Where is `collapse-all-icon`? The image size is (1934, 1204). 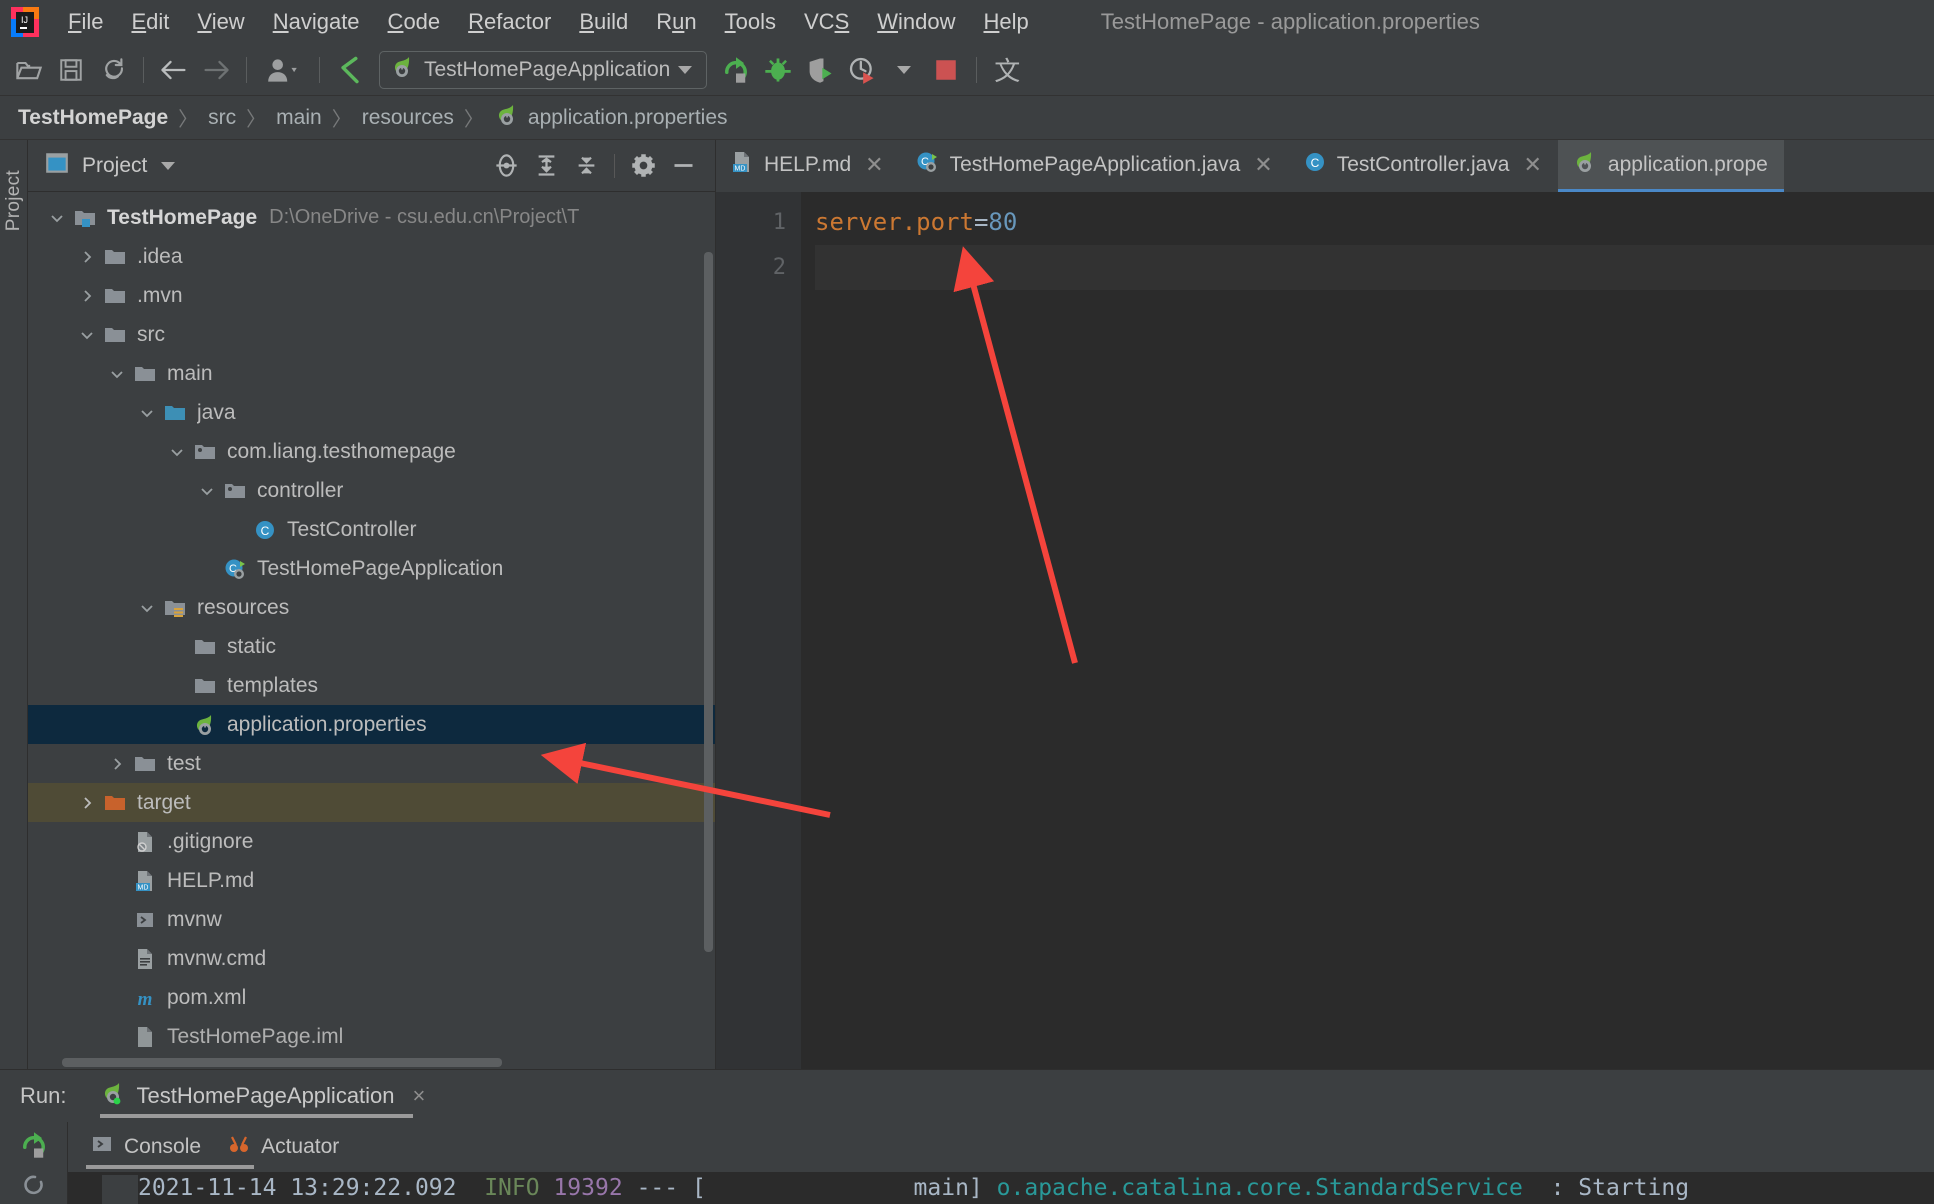
collapse-all-icon is located at coordinates (586, 166).